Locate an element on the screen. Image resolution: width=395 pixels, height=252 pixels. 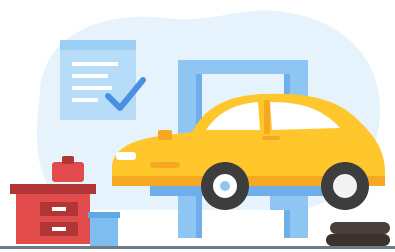
storage-box is located at coordinates (104, 229).